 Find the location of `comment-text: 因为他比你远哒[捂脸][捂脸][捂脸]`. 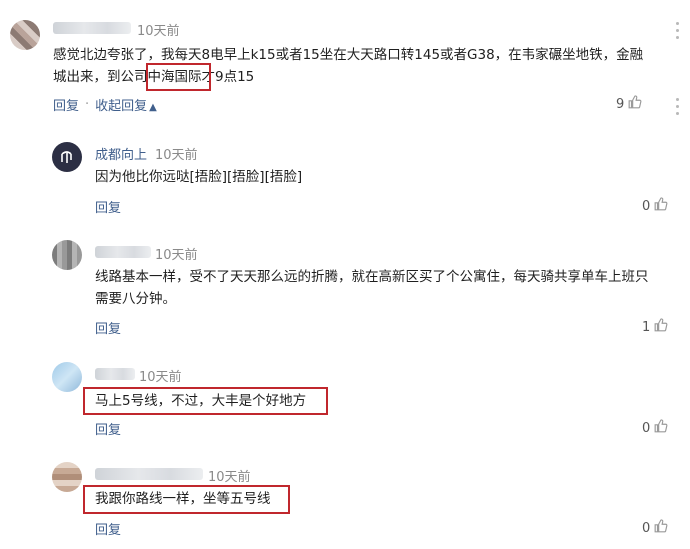

comment-text: 因为他比你远哒[捂脸][捂脸][捂脸] is located at coordinates (199, 177).